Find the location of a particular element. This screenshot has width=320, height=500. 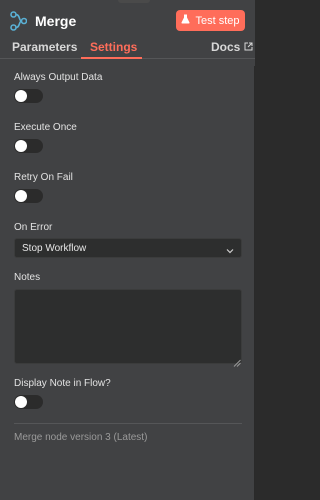

test-step-button: Test step is located at coordinates (210, 20).